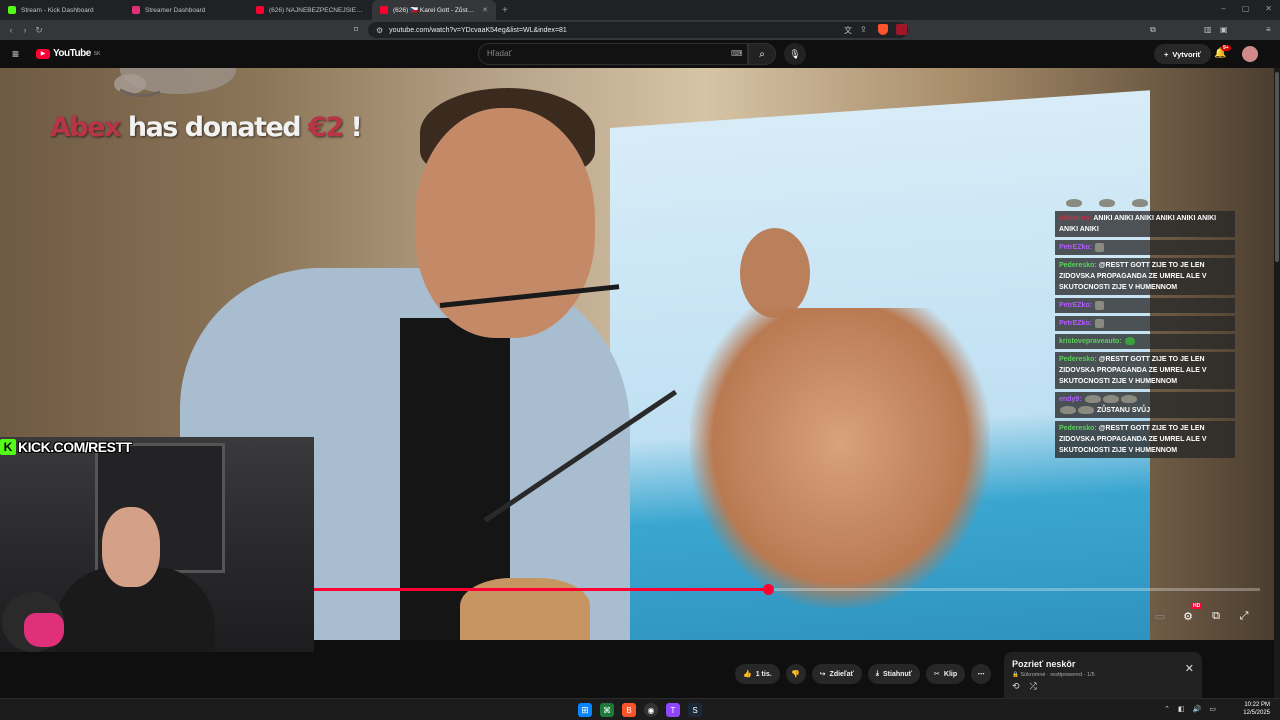  What do you see at coordinates (1103, 675) in the screenshot?
I see `playlist-subtitle: 🔒 Súkromné · resttpowered · 1/5` at bounding box center [1103, 675].